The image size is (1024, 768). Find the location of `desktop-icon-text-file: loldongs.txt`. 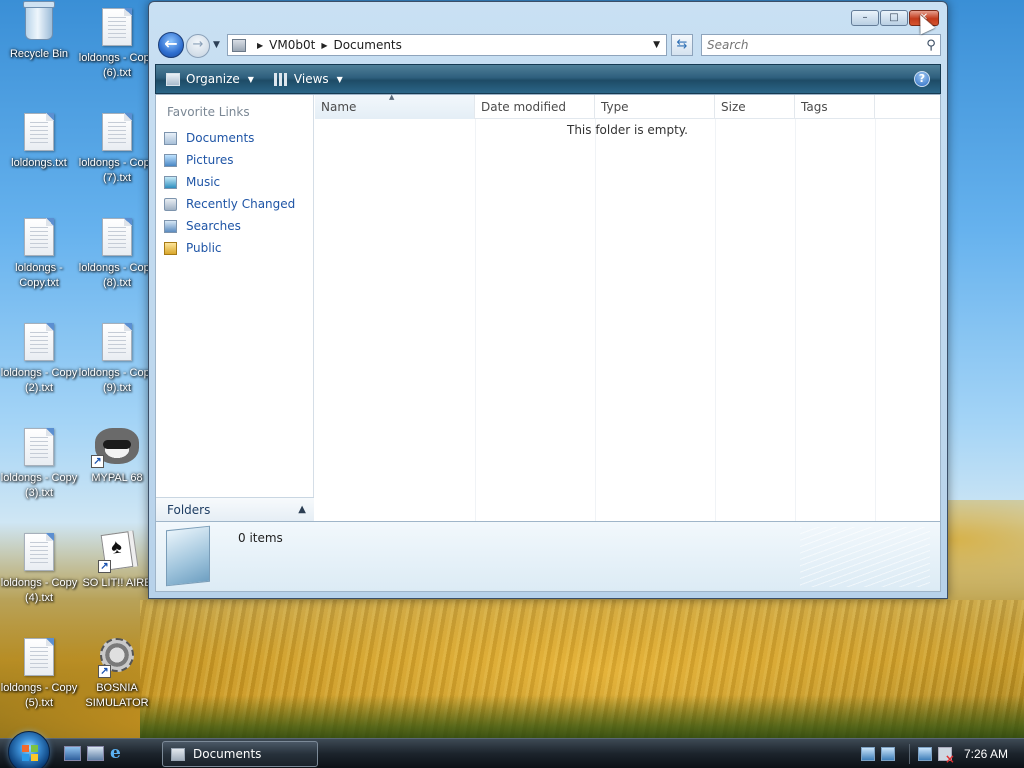

desktop-icon-text-file: loldongs.txt is located at coordinates (39, 142).